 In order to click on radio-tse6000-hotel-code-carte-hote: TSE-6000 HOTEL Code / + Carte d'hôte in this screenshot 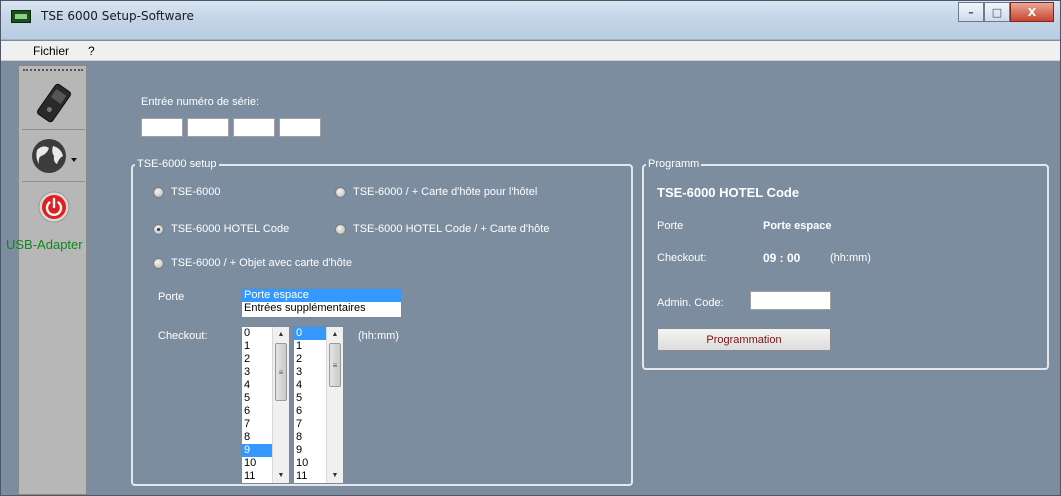, I will do `click(442, 229)`.